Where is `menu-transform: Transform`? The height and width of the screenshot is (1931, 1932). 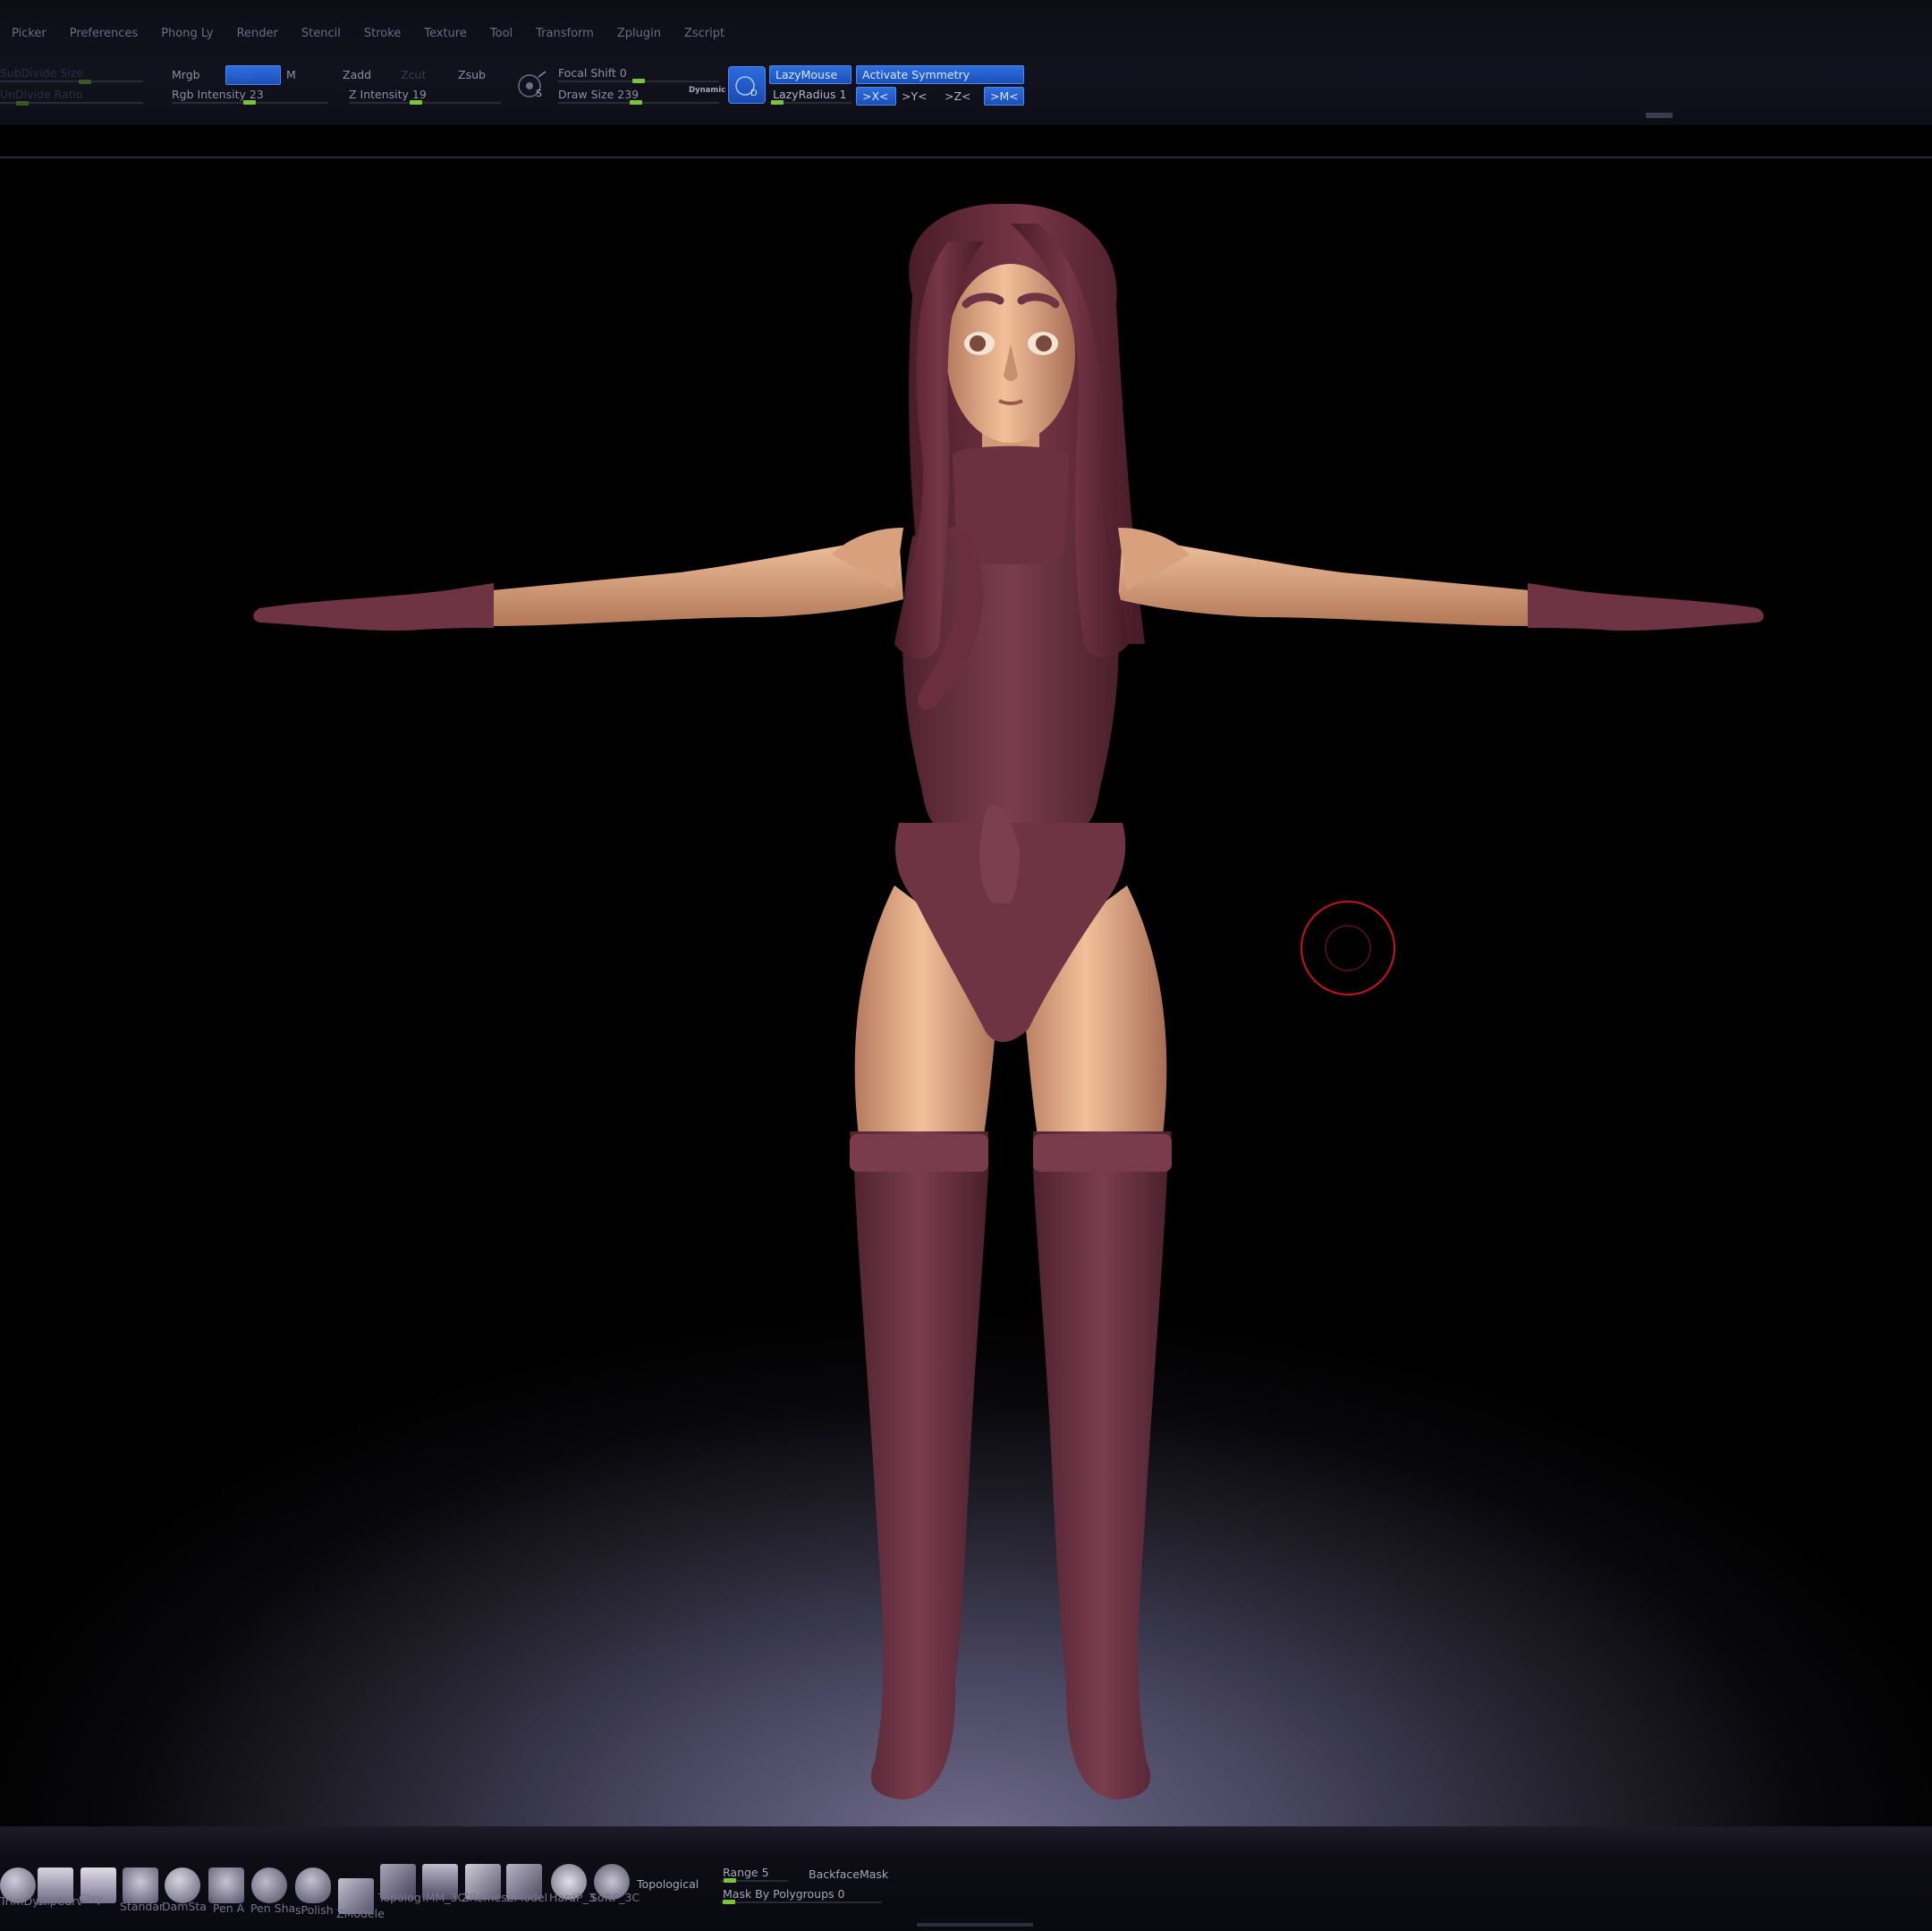
menu-transform: Transform is located at coordinates (565, 33).